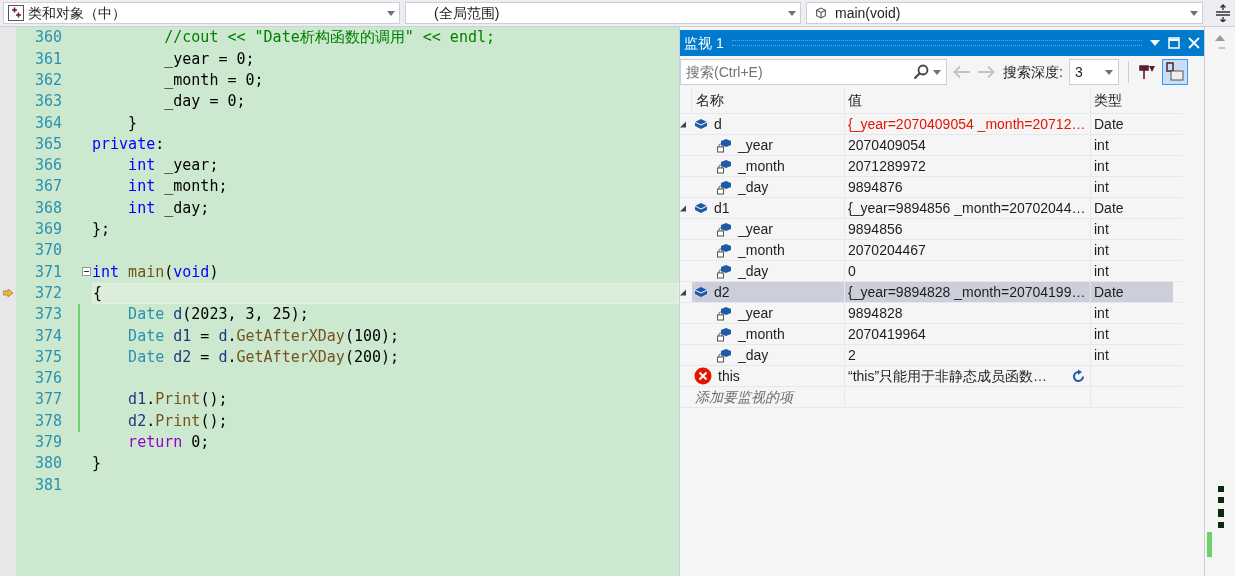  Describe the element at coordinates (218, 315) in the screenshot. I see `code-line: Date d(2023, 3, 25);` at that location.